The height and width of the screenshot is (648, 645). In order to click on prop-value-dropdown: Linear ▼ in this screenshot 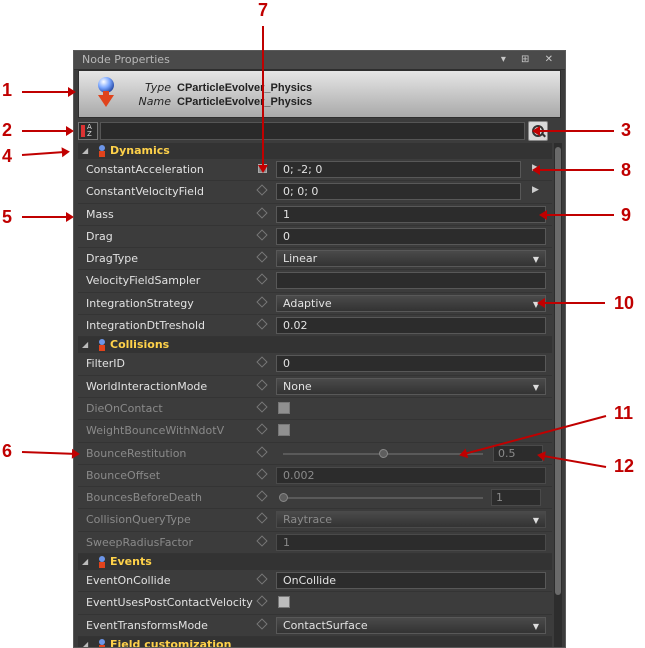, I will do `click(411, 259)`.